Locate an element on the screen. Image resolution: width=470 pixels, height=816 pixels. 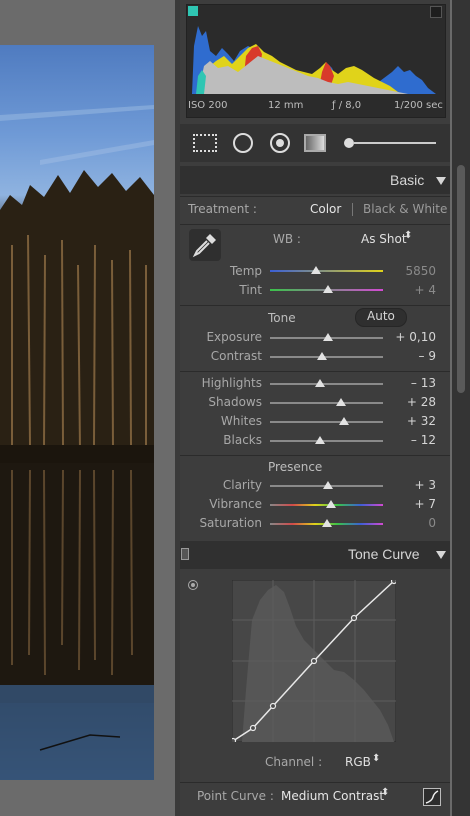
tone-curve-title: Tone Curve is located at coordinates (384, 554).